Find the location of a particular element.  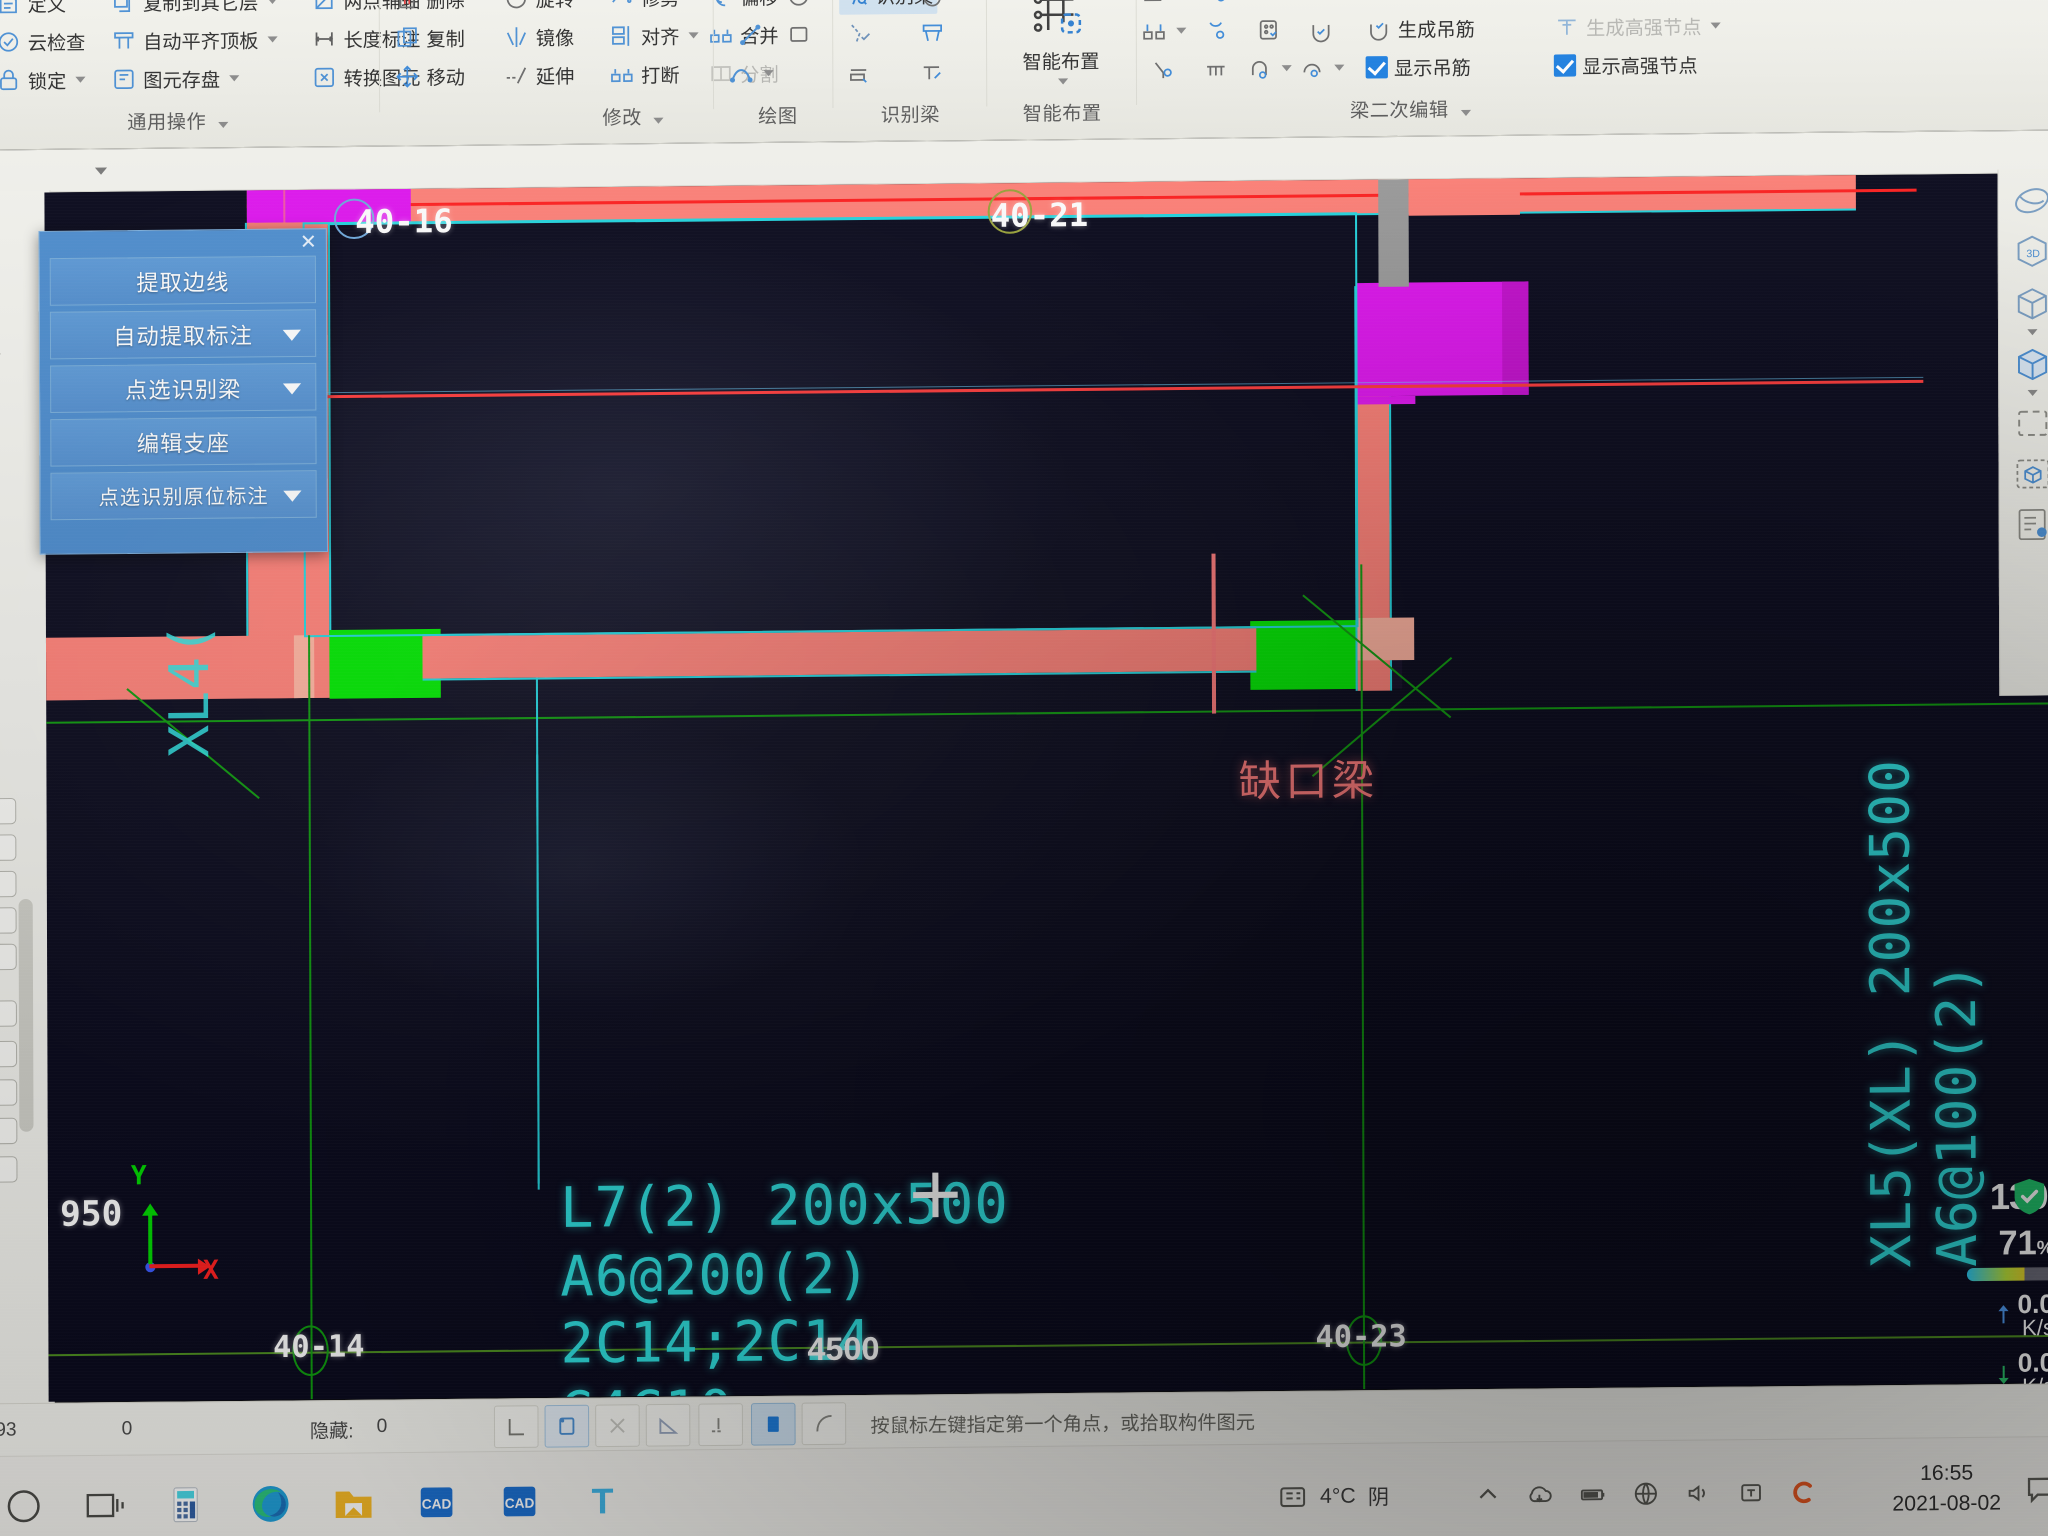

ribbon-item-beam-arch is located at coordinates (1270, 68).